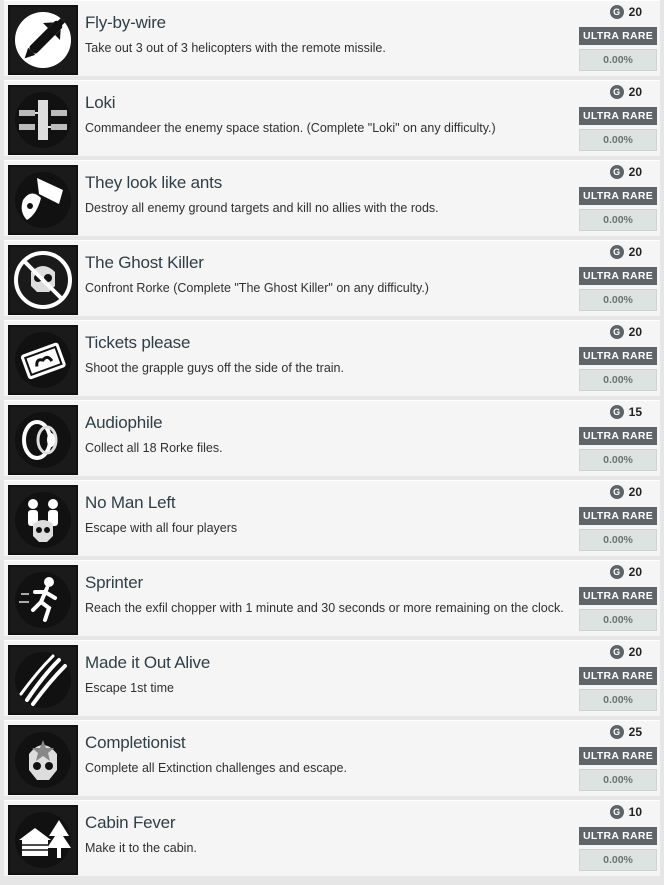 This screenshot has height=885, width=664. I want to click on claw-marks-icon, so click(43, 680).